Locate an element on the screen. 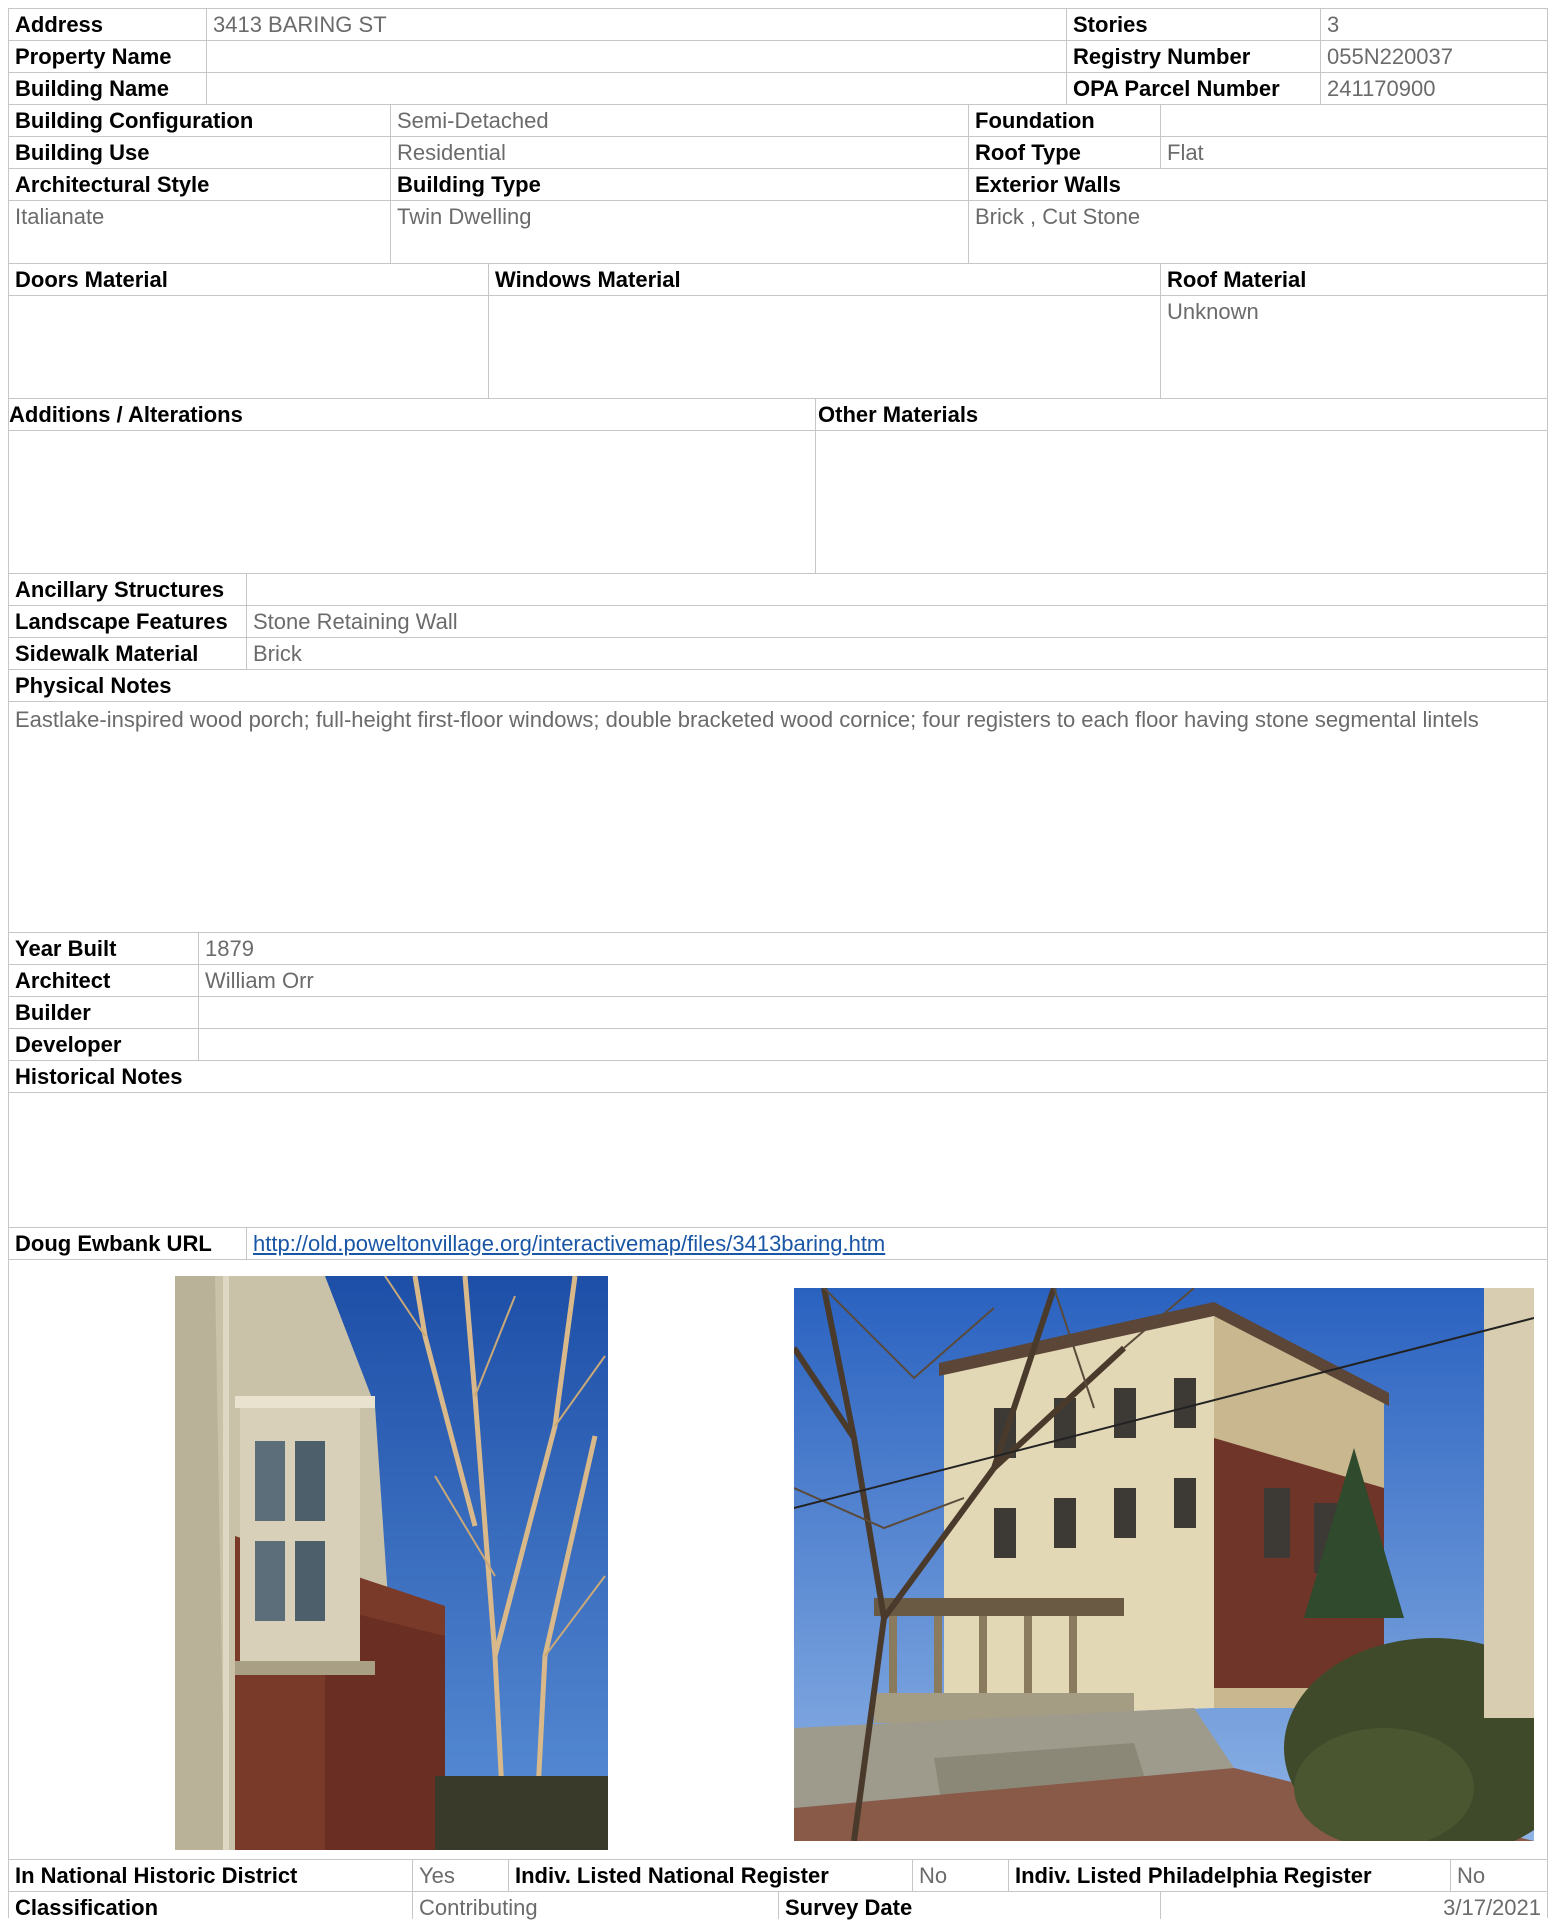 Image resolution: width=1553 pixels, height=1924 pixels. building-photo-right is located at coordinates (1164, 1564).